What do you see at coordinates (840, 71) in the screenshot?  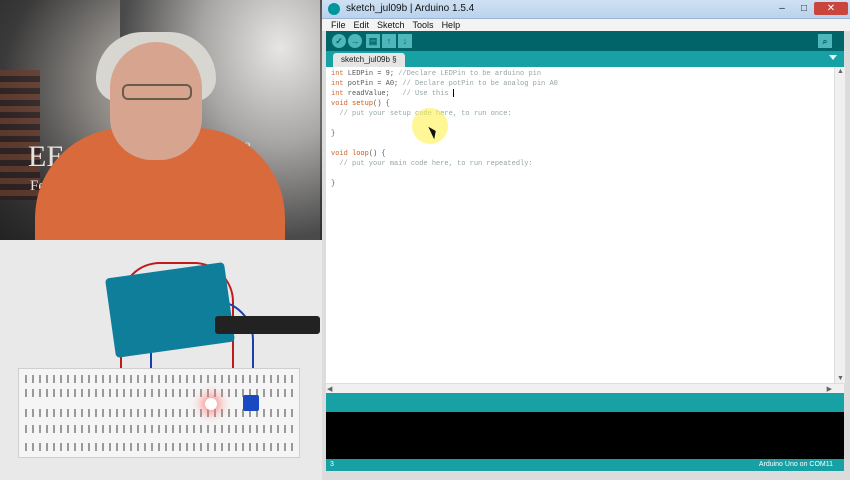 I see `scroll-up-icon: ▲` at bounding box center [840, 71].